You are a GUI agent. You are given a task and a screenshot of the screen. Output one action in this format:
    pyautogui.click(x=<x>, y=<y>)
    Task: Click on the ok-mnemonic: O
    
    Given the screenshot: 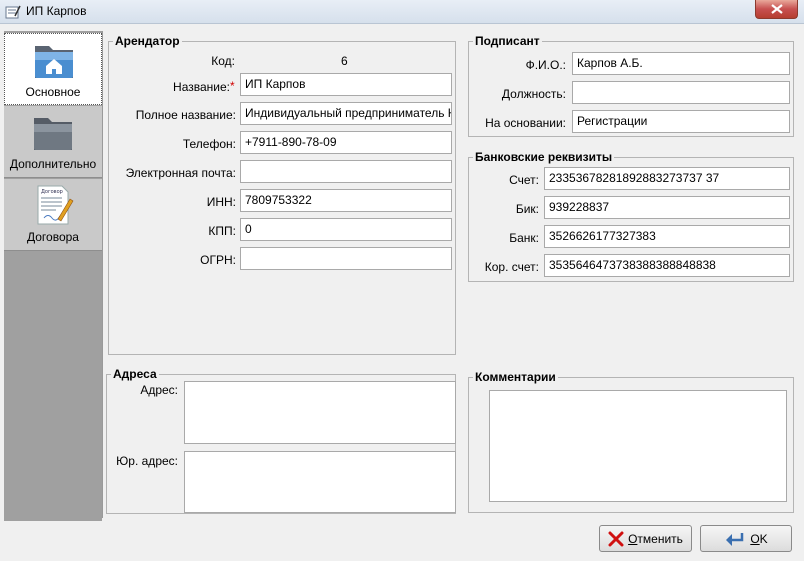 What is the action you would take?
    pyautogui.click(x=755, y=538)
    